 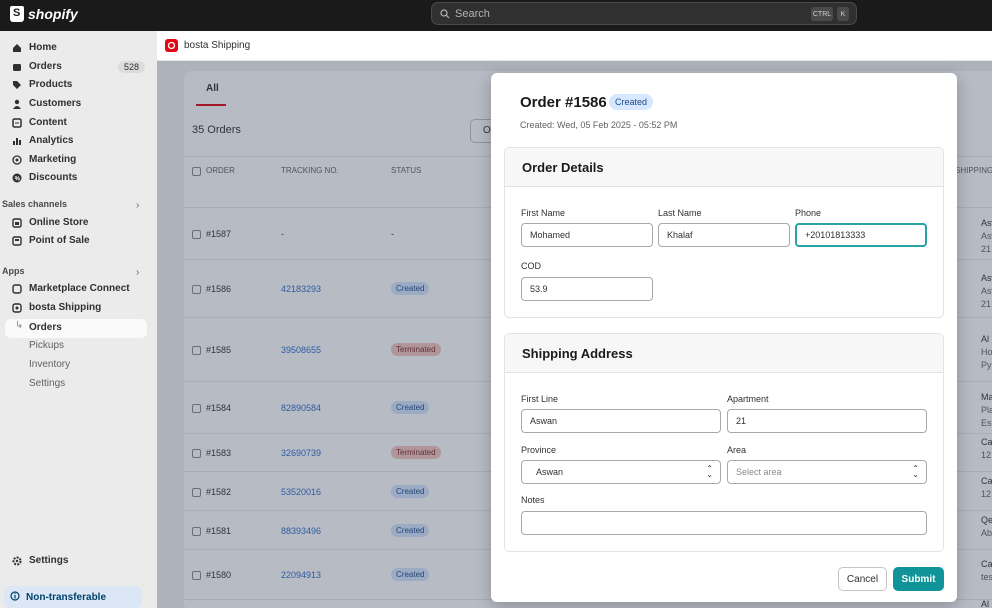 I want to click on sidebar-item-customers: Customers, so click(x=46, y=103).